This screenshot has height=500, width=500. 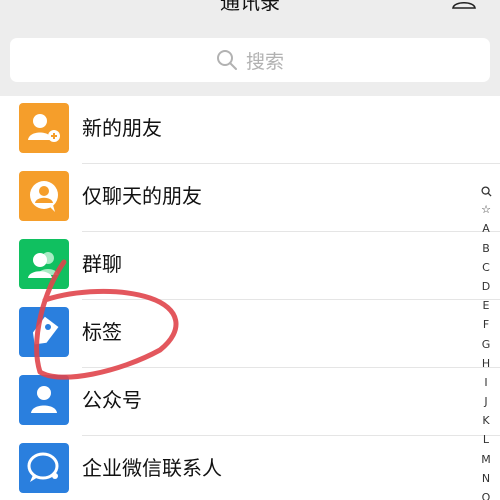 What do you see at coordinates (486, 305) in the screenshot?
I see `index-letter: E` at bounding box center [486, 305].